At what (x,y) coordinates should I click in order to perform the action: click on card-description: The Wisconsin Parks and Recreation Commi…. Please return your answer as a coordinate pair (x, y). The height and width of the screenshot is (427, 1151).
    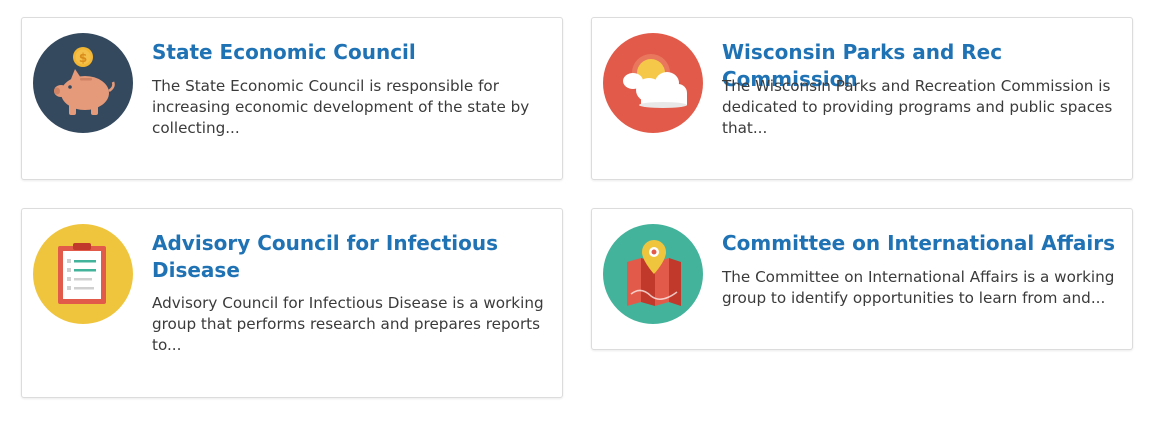
    Looking at the image, I should click on (917, 107).